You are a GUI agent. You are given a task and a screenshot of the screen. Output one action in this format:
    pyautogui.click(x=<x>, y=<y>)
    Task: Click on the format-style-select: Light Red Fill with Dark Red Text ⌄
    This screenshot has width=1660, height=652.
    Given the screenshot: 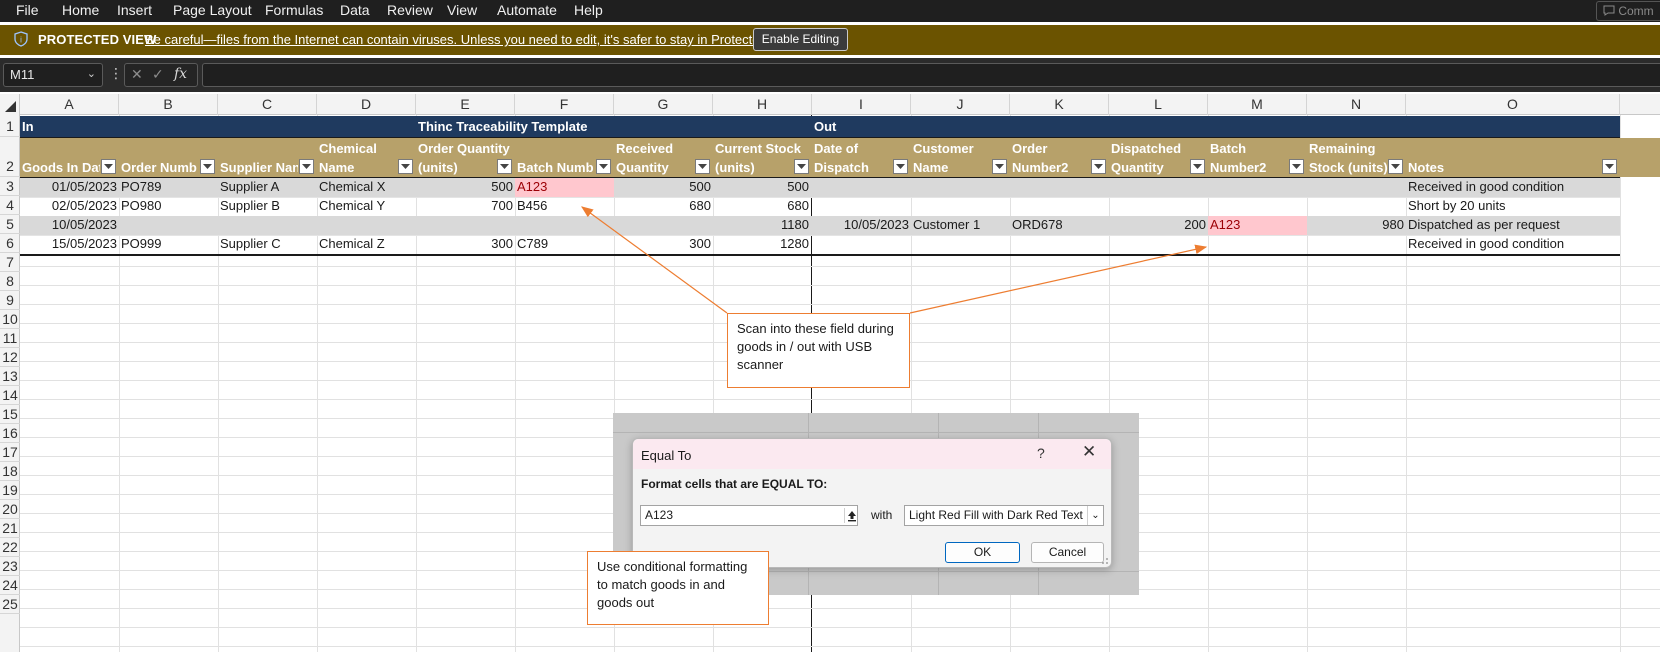 What is the action you would take?
    pyautogui.click(x=1004, y=515)
    